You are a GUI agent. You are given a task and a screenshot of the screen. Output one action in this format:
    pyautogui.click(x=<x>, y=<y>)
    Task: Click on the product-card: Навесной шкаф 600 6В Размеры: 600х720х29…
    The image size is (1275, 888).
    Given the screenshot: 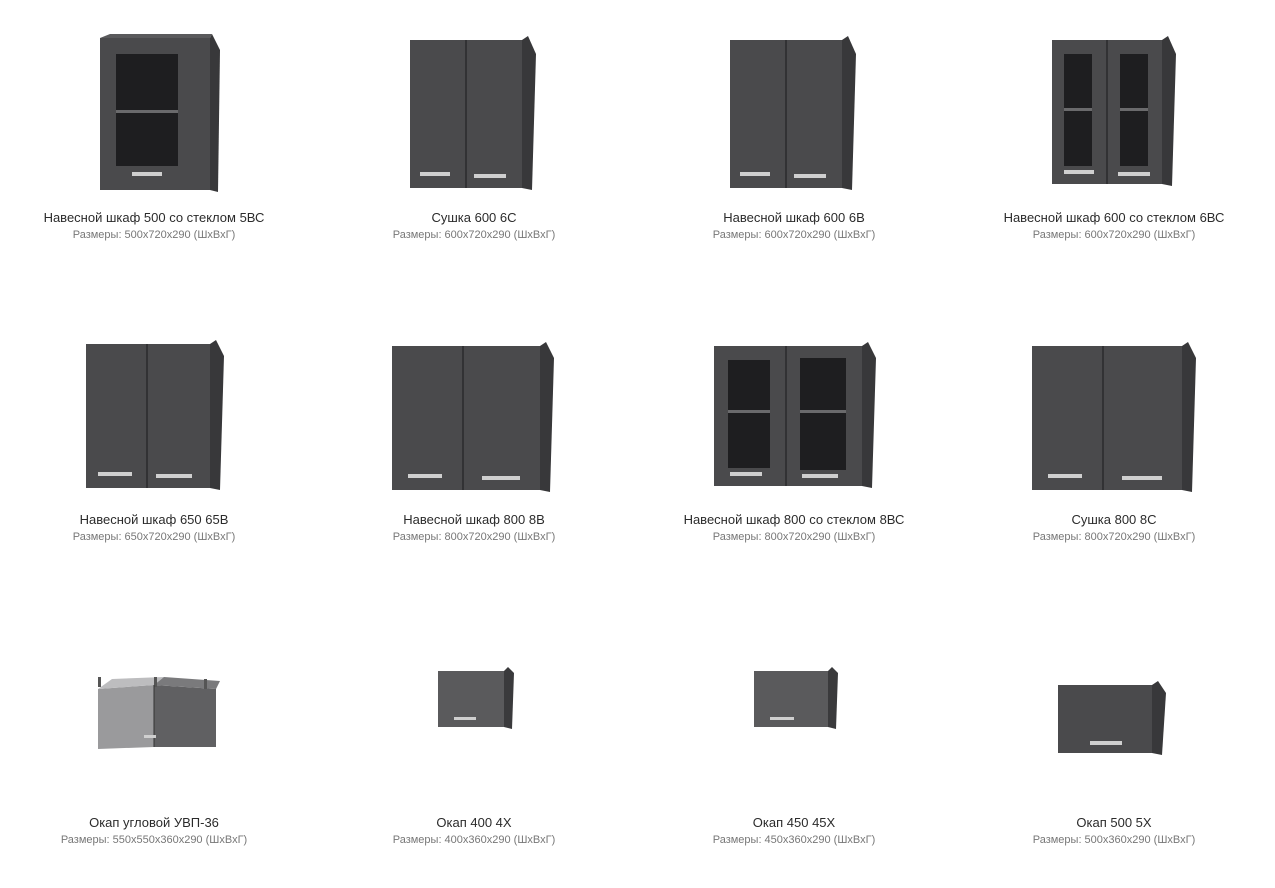 What is the action you would take?
    pyautogui.click(x=794, y=126)
    